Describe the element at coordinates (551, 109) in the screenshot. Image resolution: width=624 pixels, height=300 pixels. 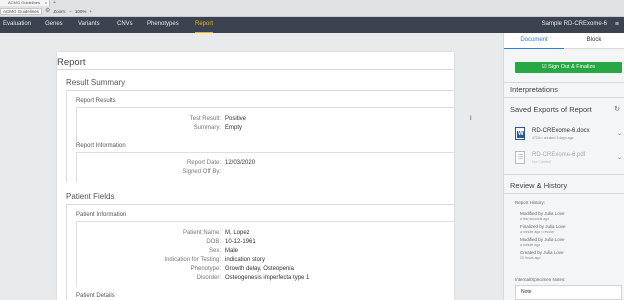
I see `saved-exports-heading: Saved Exports of Report` at that location.